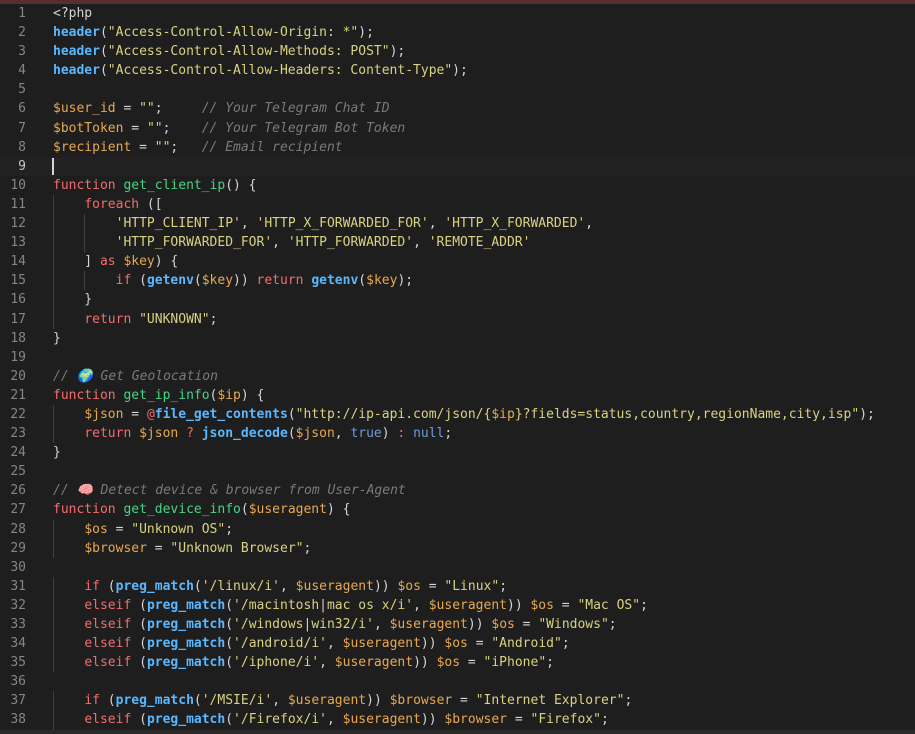  What do you see at coordinates (335, 281) in the screenshot?
I see `code-token: getenv` at bounding box center [335, 281].